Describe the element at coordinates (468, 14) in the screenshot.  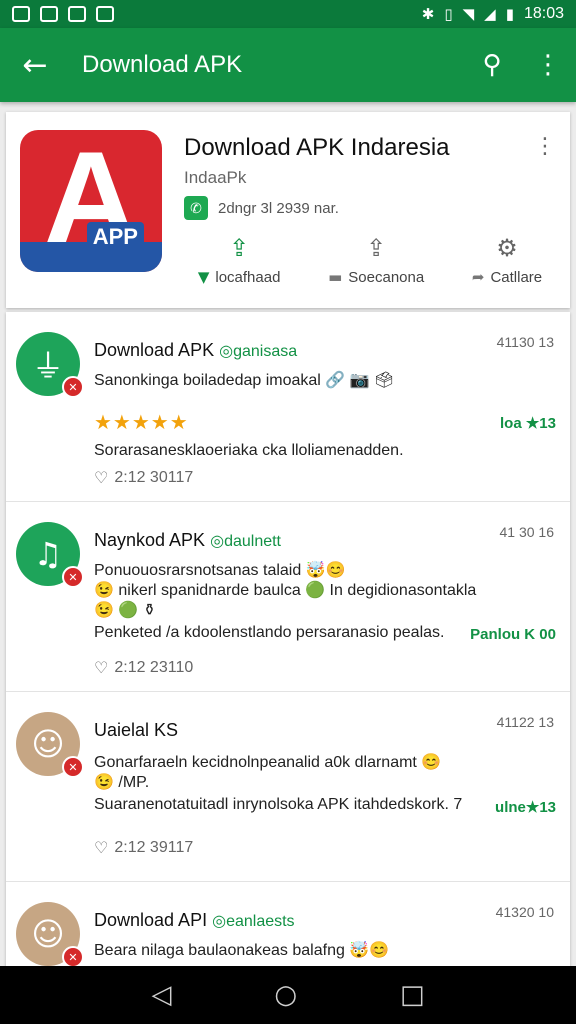
I see `wifi-icon: ◥` at that location.